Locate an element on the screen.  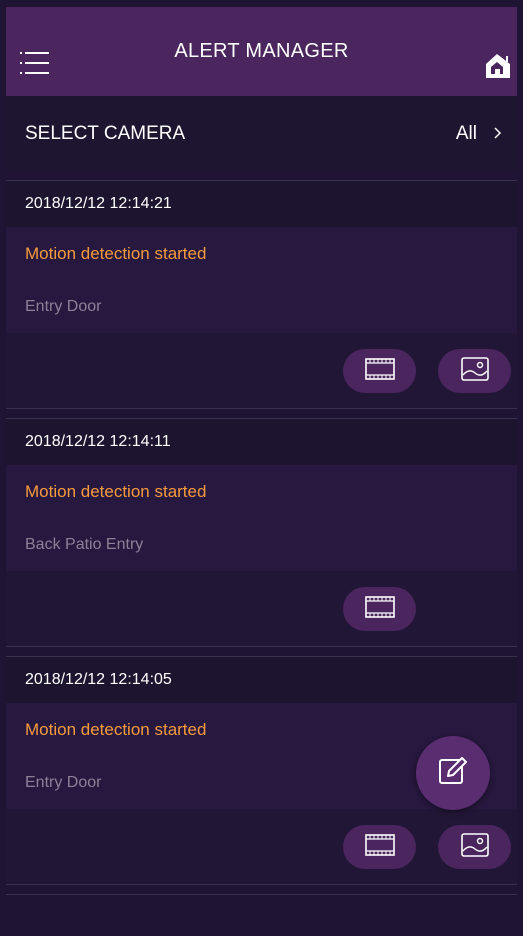
hamburger-menu-icon is located at coordinates (35, 63).